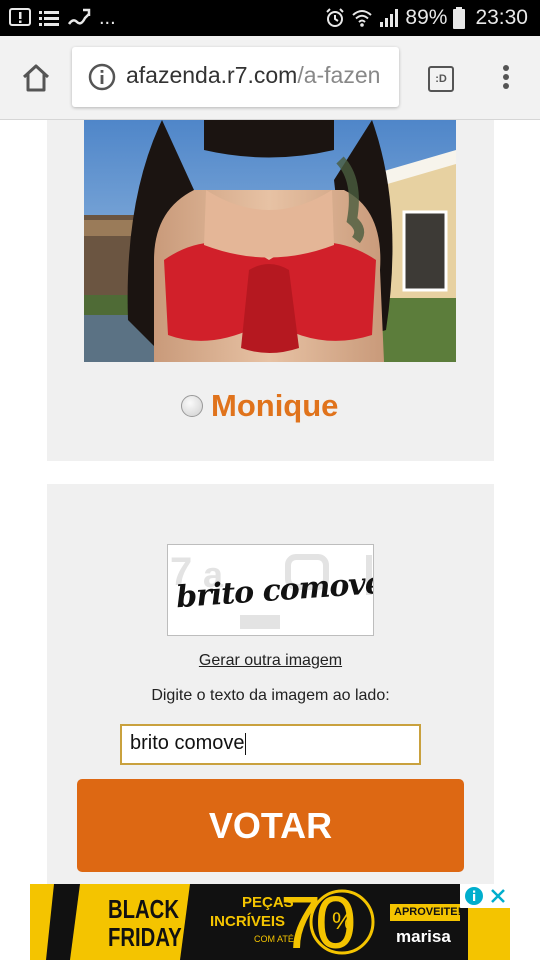 Image resolution: width=540 pixels, height=960 pixels. I want to click on status-bar-right: 89% 23:30, so click(432, 18).